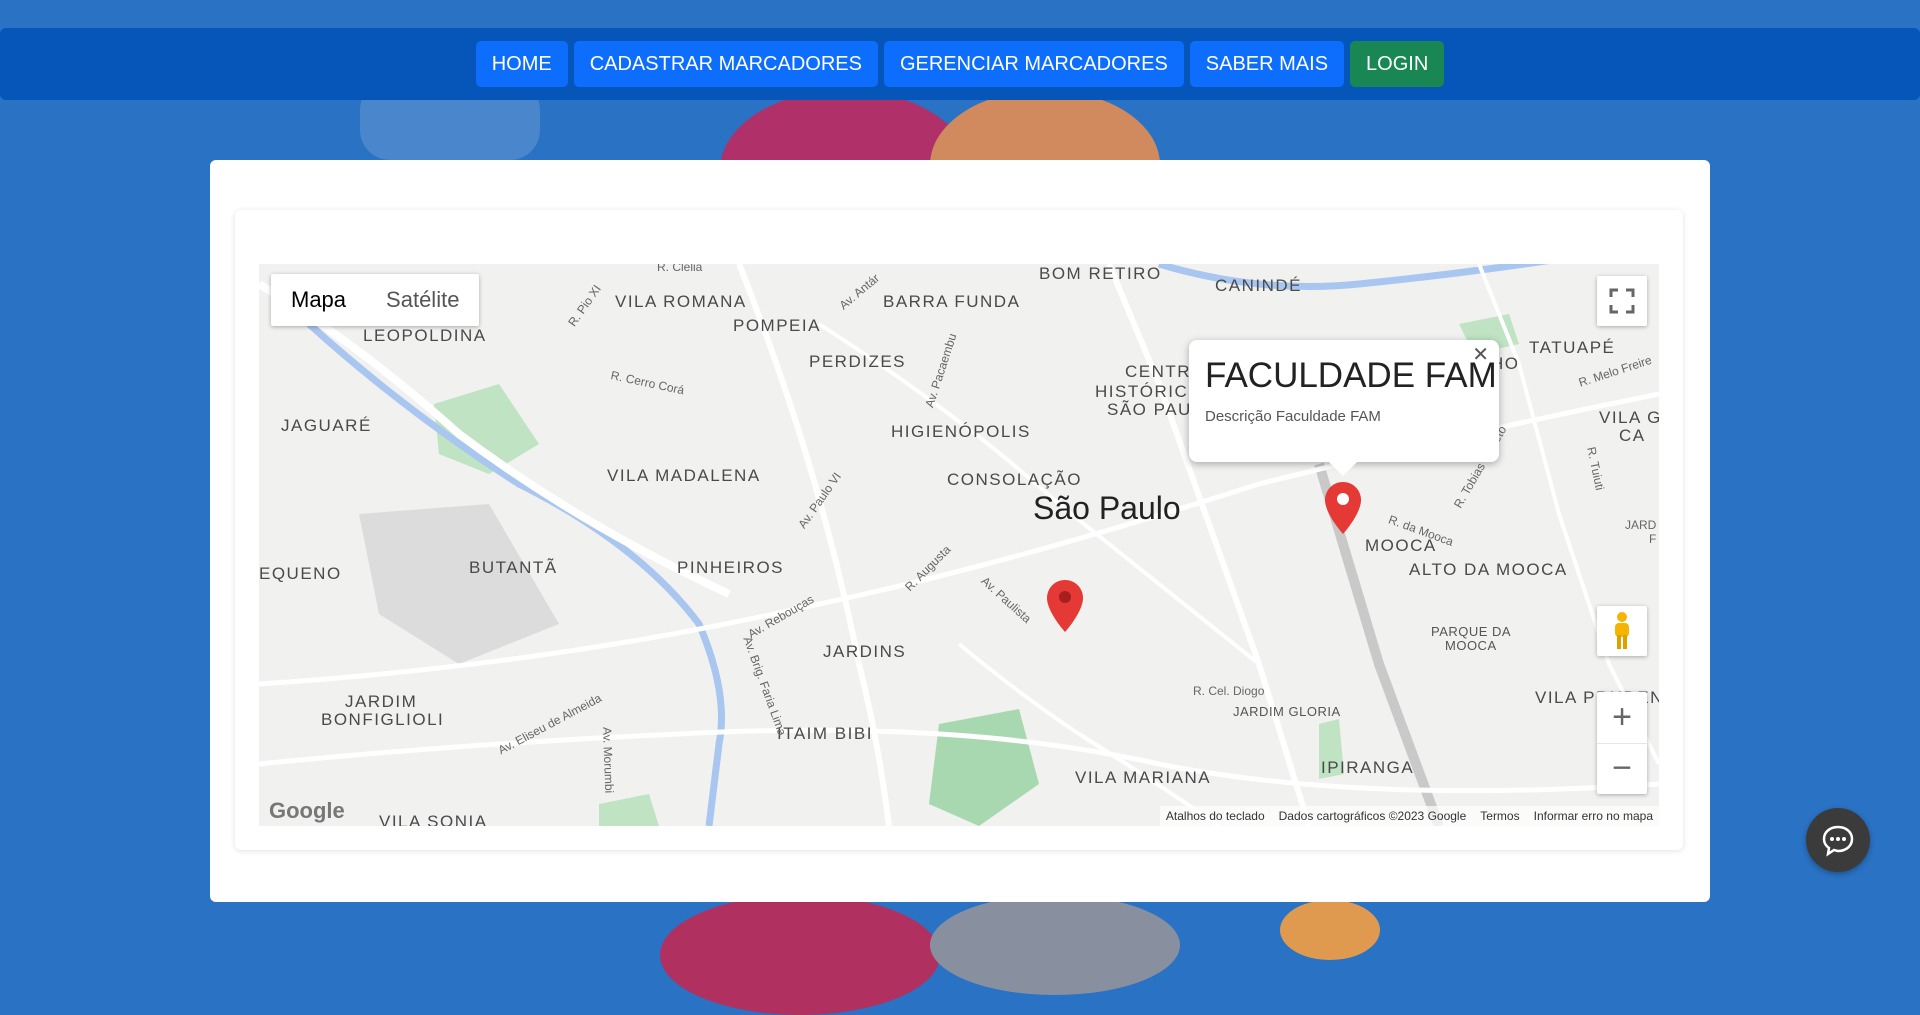 The image size is (1920, 1015). I want to click on map-district-label: HIGIENÓPOLIS, so click(961, 431).